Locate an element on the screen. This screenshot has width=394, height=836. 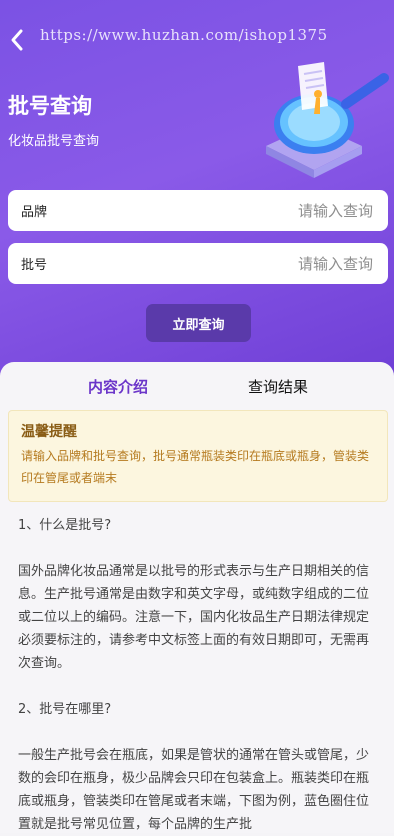
question-2: 2、批号在哪里? is located at coordinates (65, 709).